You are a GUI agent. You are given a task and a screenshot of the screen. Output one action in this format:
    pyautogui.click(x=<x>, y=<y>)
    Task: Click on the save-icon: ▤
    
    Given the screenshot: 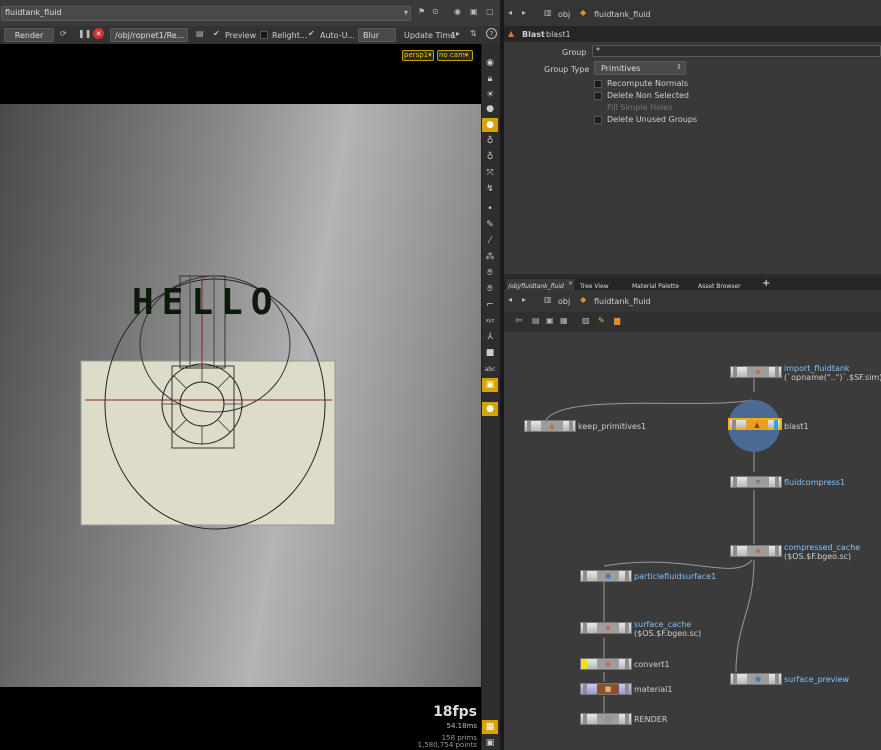 What is the action you would take?
    pyautogui.click(x=200, y=33)
    